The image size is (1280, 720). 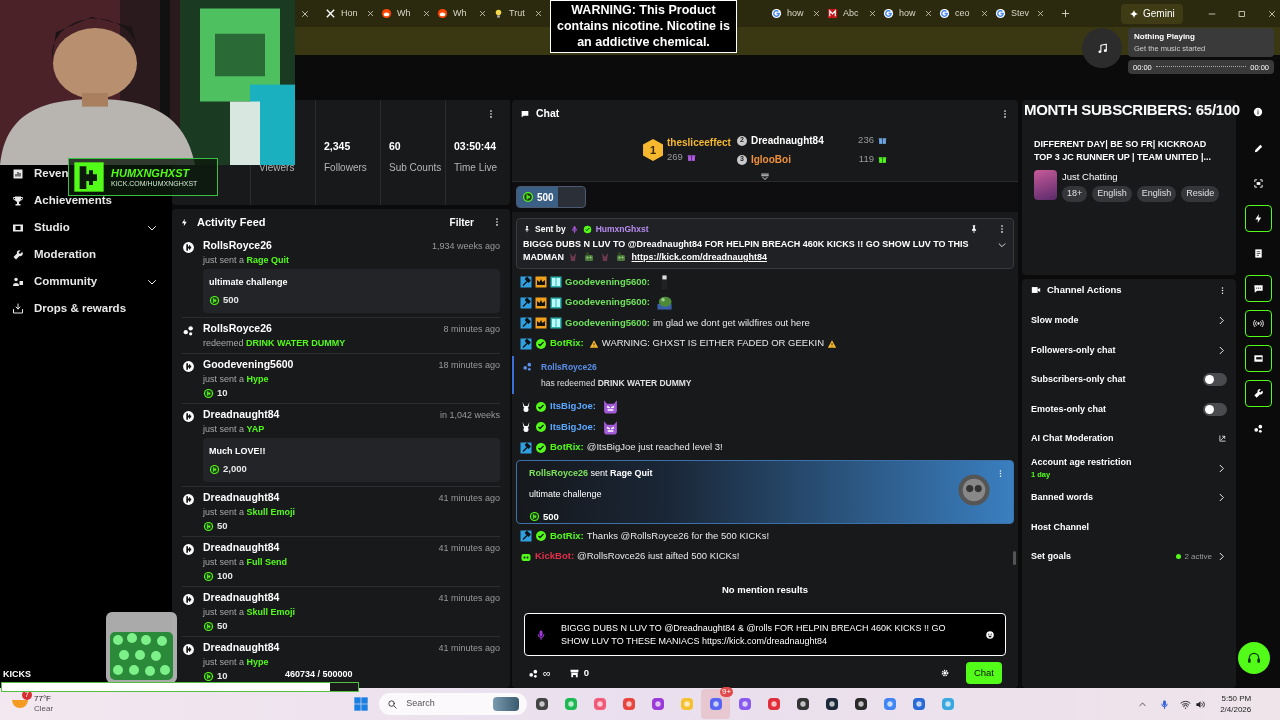 I want to click on goal-label: KICKS, so click(x=17, y=674).